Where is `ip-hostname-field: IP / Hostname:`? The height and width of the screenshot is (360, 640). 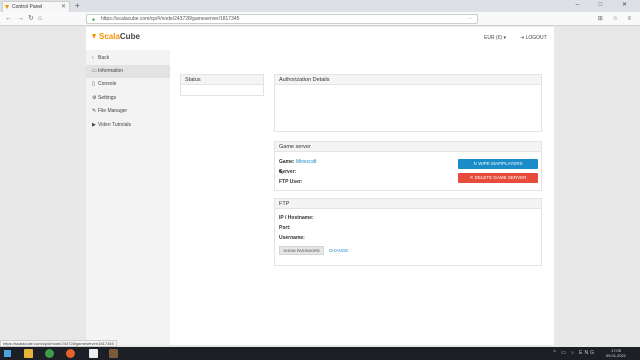 ip-hostname-field: IP / Hostname: is located at coordinates (296, 218).